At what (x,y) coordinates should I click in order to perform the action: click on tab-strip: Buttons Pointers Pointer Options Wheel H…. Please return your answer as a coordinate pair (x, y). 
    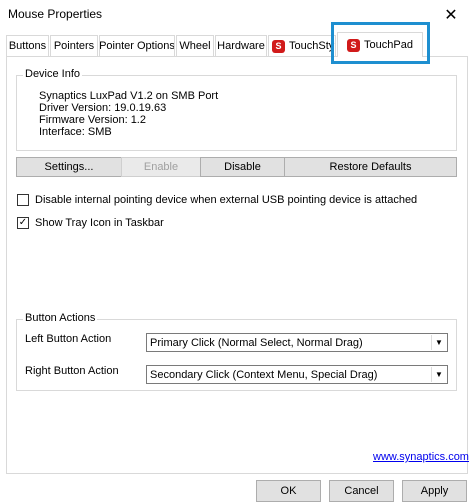
    Looking at the image, I should click on (237, 44).